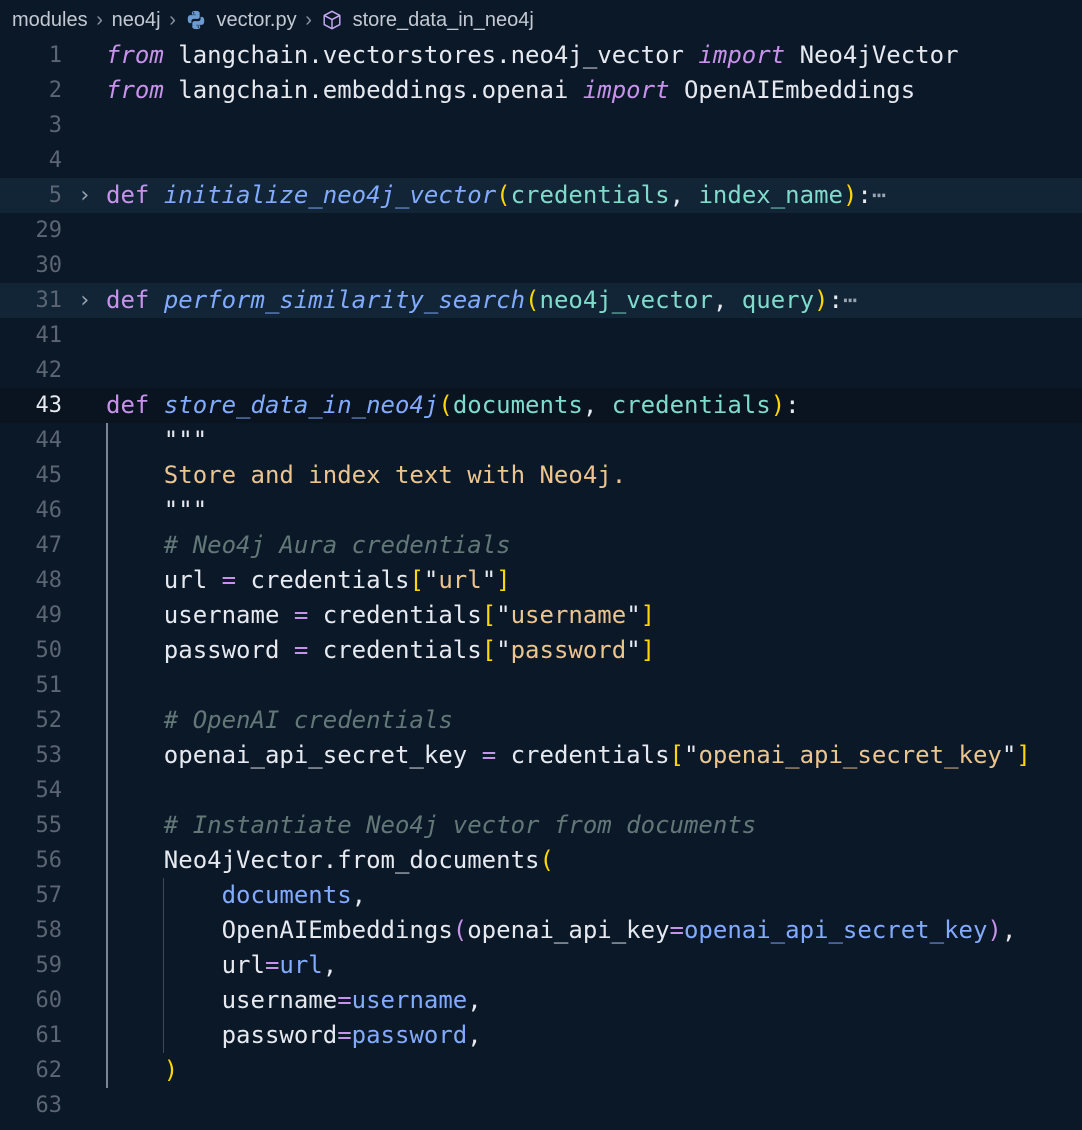  Describe the element at coordinates (185, 510) in the screenshot. I see `code-token: """` at that location.